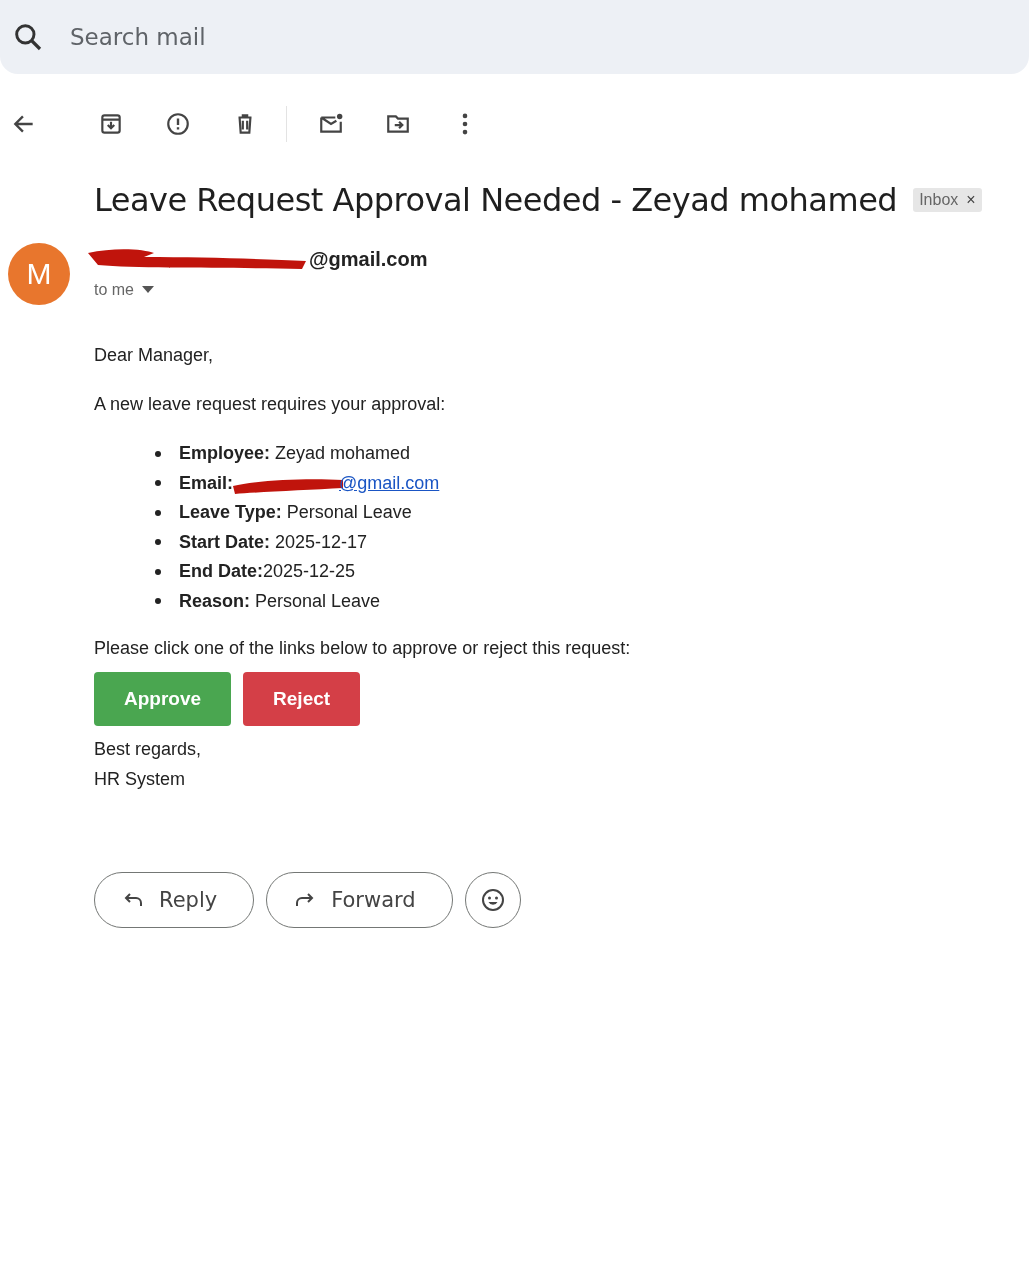 This screenshot has width=1029, height=1280. I want to click on detail-item: Leave Type: Personal Leave, so click(295, 513).